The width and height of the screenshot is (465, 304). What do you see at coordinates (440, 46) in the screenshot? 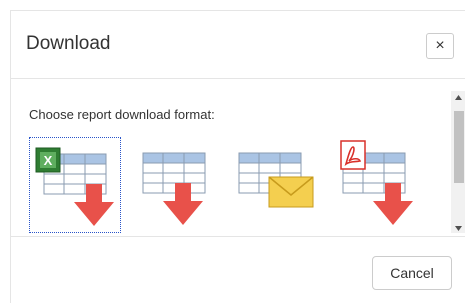
I see `close-button: ×` at bounding box center [440, 46].